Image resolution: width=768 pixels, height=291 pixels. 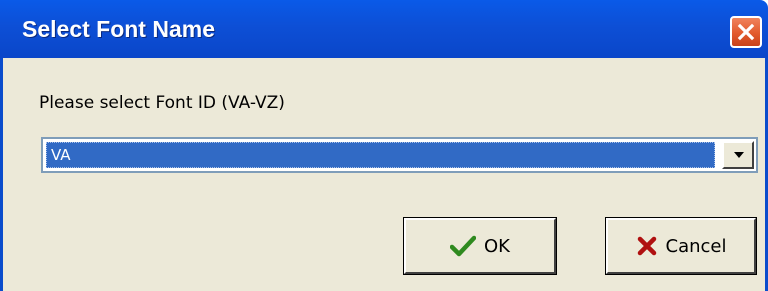 I want to click on checkmark-icon, so click(x=463, y=246).